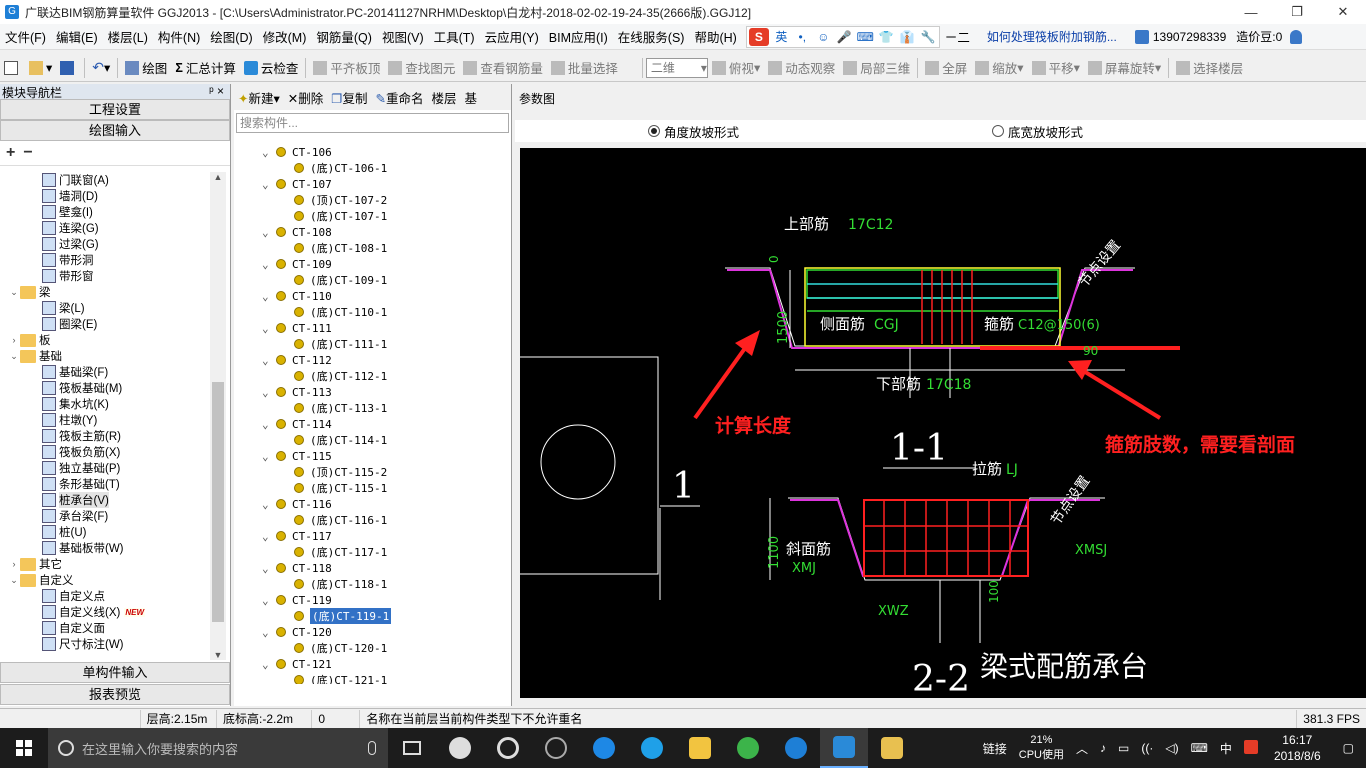  What do you see at coordinates (40, 68) in the screenshot?
I see `open-folder-icon: ▾` at bounding box center [40, 68].